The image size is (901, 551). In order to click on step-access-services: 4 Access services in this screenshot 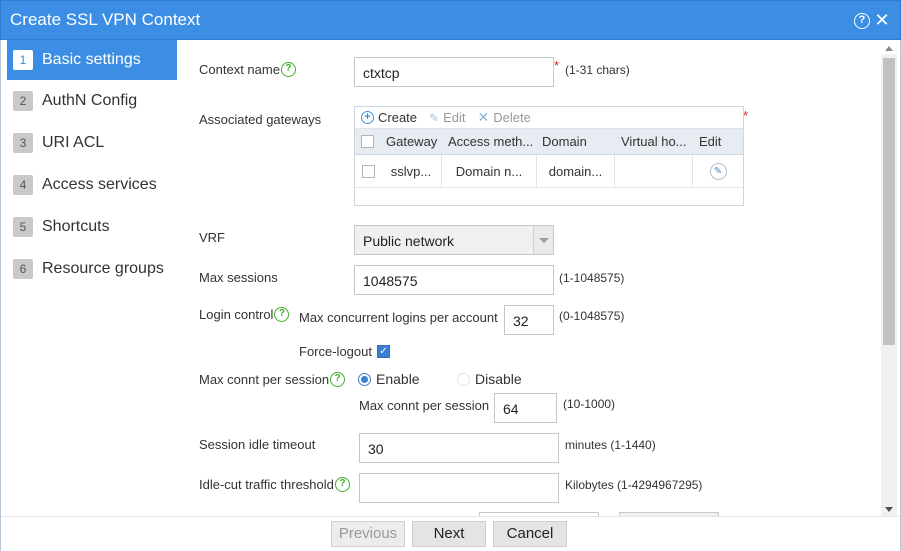, I will do `click(92, 185)`.